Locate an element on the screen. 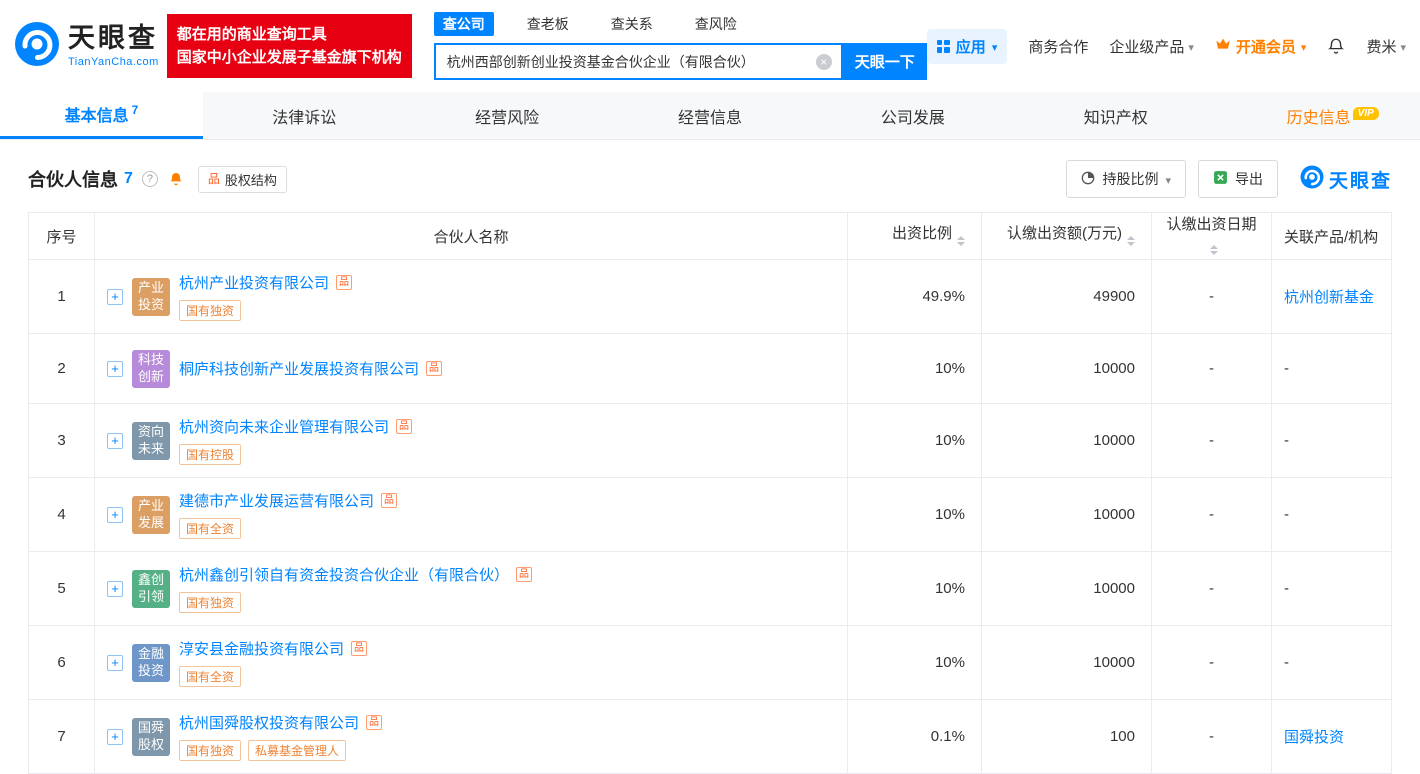  export-button: 导出 is located at coordinates (1237, 179).